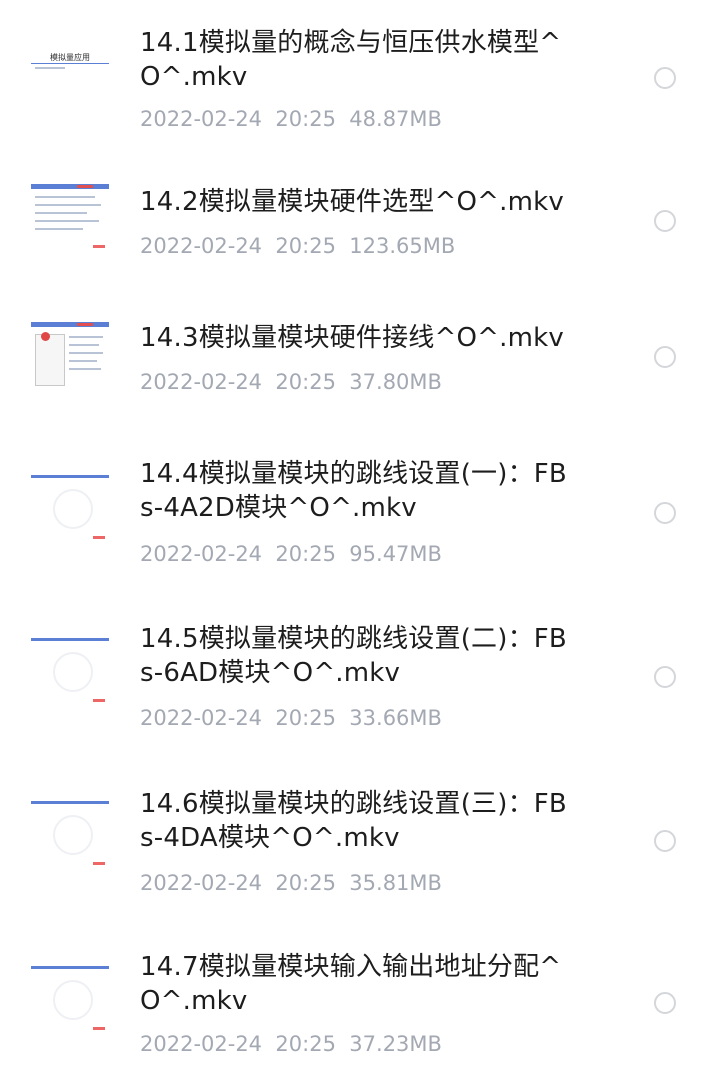  Describe the element at coordinates (395, 718) in the screenshot. I see `file-size: 33.66MB` at that location.